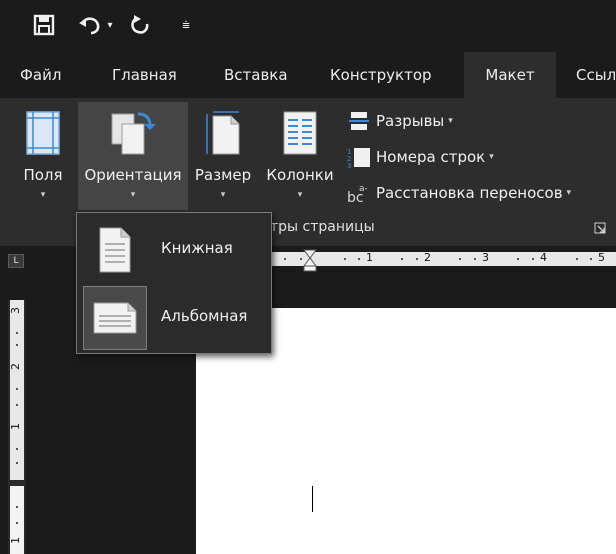  Describe the element at coordinates (569, 193) in the screenshot. I see `hyphenation-caret: ▾` at that location.